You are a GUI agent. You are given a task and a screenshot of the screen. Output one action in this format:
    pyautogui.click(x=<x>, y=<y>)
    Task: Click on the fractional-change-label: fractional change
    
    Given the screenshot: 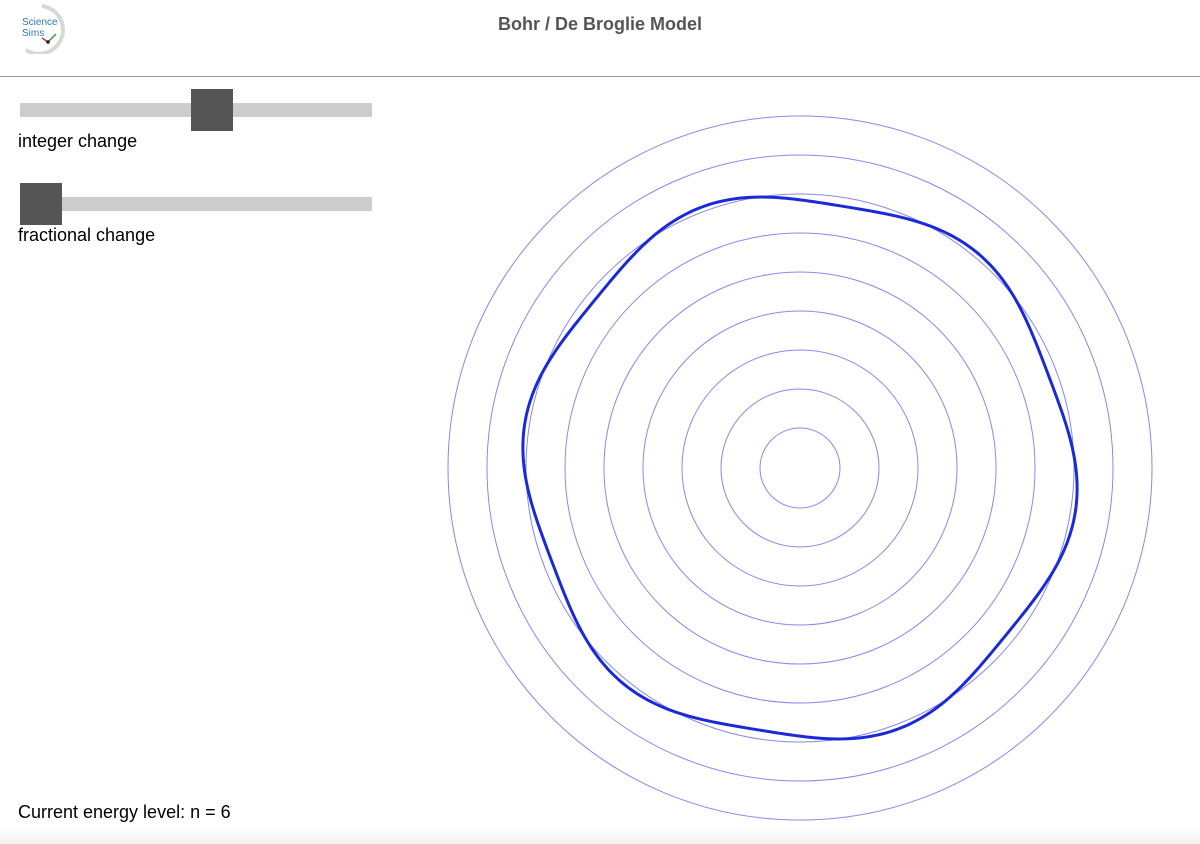 What is the action you would take?
    pyautogui.click(x=87, y=235)
    